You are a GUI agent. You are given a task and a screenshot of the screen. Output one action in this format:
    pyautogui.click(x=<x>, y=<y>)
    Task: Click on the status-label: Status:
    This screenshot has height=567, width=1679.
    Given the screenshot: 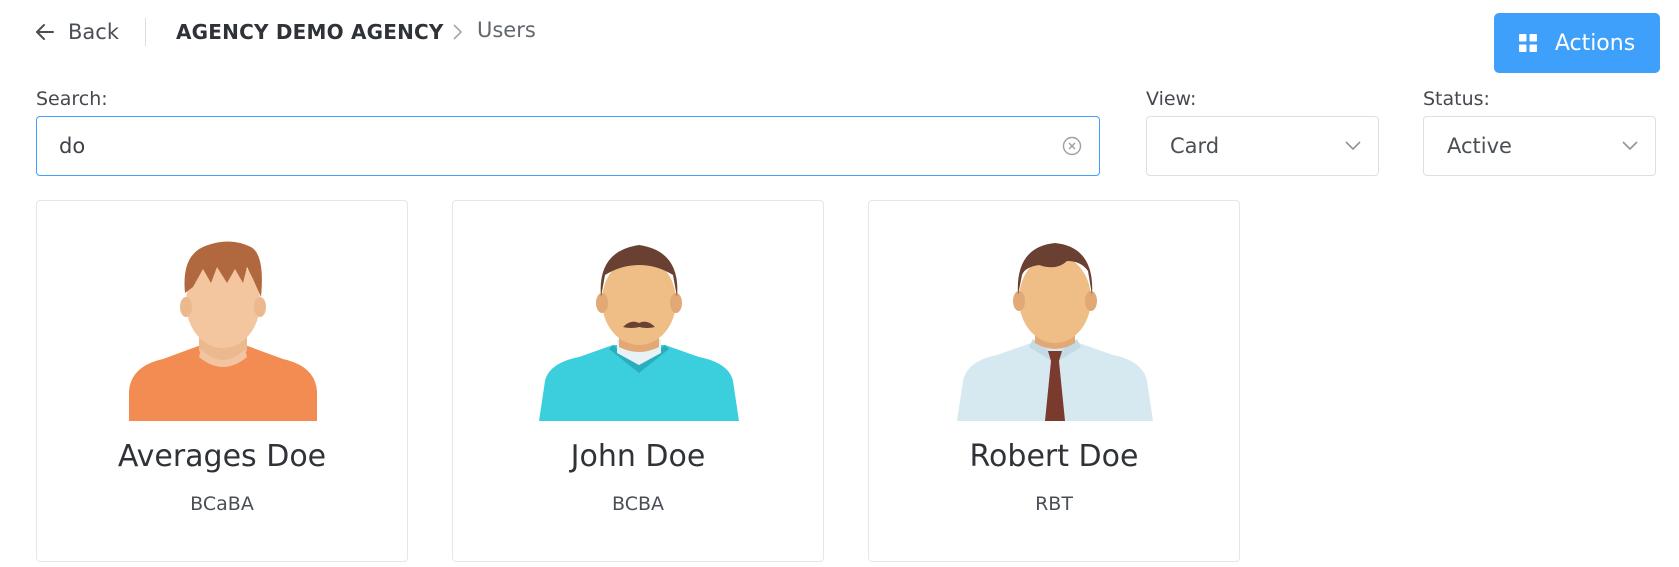 What is the action you would take?
    pyautogui.click(x=1456, y=99)
    